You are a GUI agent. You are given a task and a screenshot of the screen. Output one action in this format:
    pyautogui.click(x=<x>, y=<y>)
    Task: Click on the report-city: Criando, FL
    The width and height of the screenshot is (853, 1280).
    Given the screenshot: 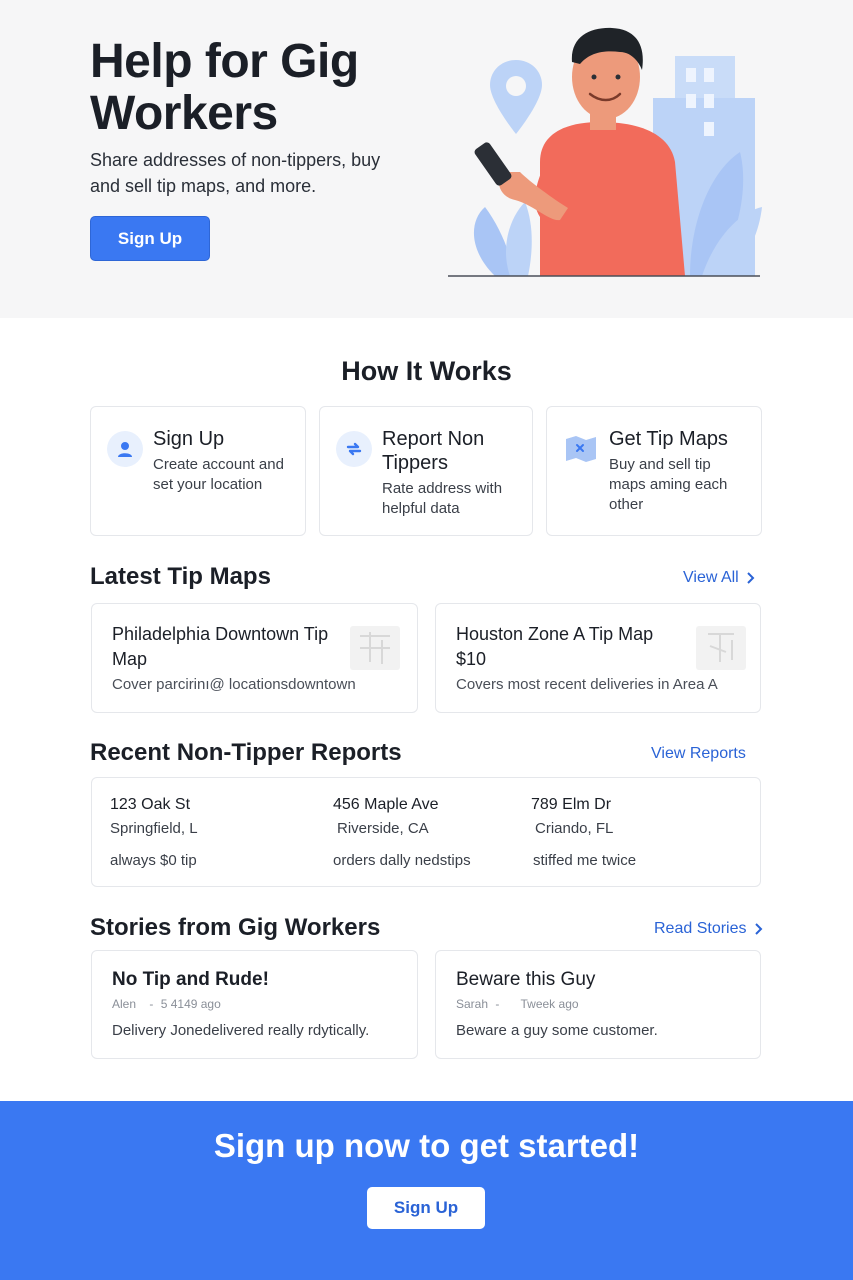 What is the action you would take?
    pyautogui.click(x=574, y=828)
    